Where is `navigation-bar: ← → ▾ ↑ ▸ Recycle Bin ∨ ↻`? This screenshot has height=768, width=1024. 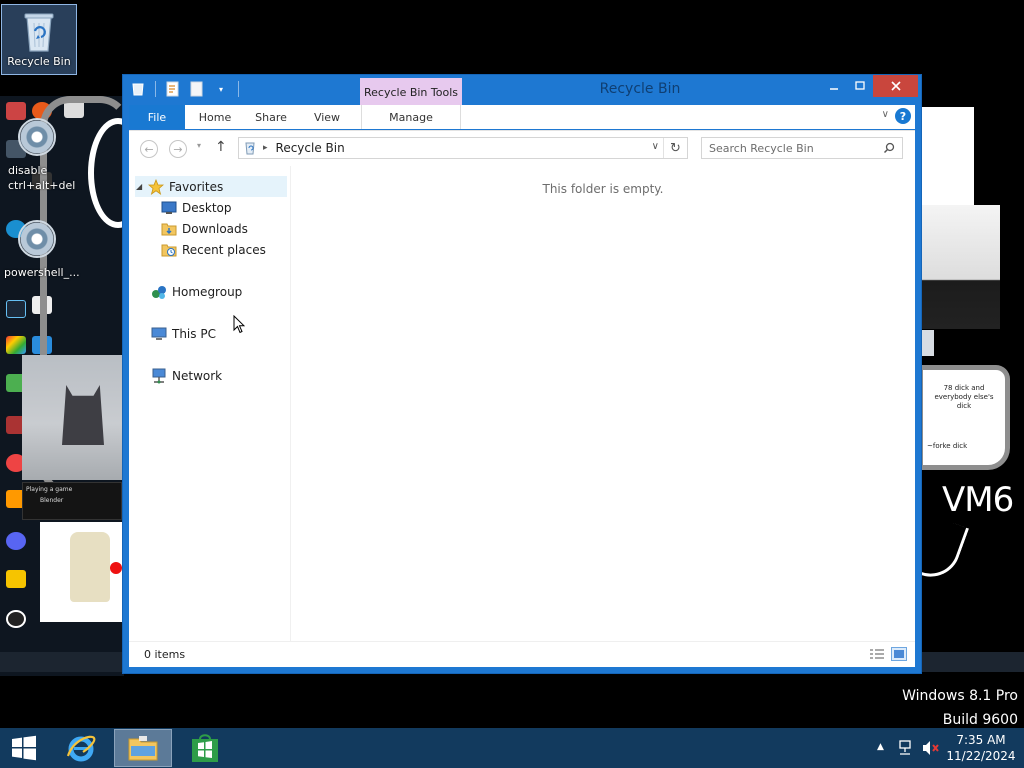
navigation-bar: ← → ▾ ↑ ▸ Recycle Bin ∨ ↻ is located at coordinates (522, 148).